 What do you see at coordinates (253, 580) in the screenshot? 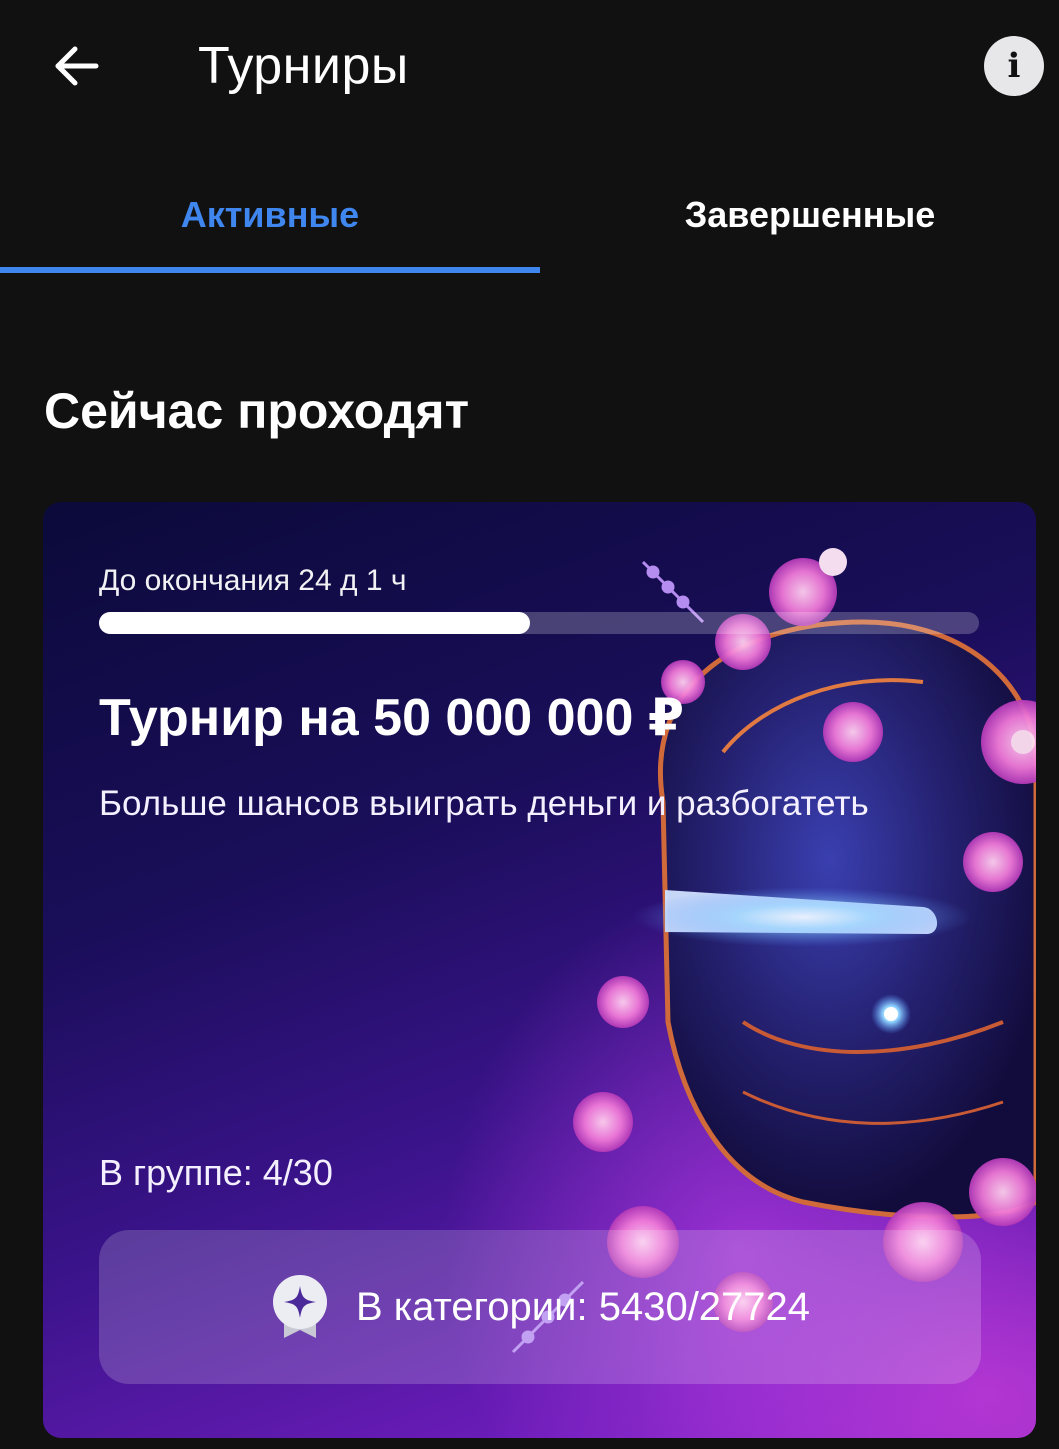
I see `time-remaining: До окончания 24 д 1 ч` at bounding box center [253, 580].